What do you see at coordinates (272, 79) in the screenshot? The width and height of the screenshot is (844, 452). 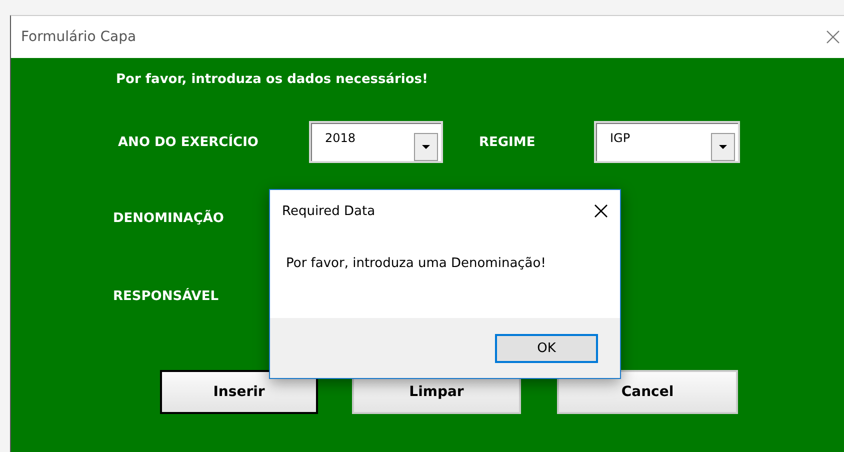 I see `form-heading: Por favor, introduza os dados necessários!` at bounding box center [272, 79].